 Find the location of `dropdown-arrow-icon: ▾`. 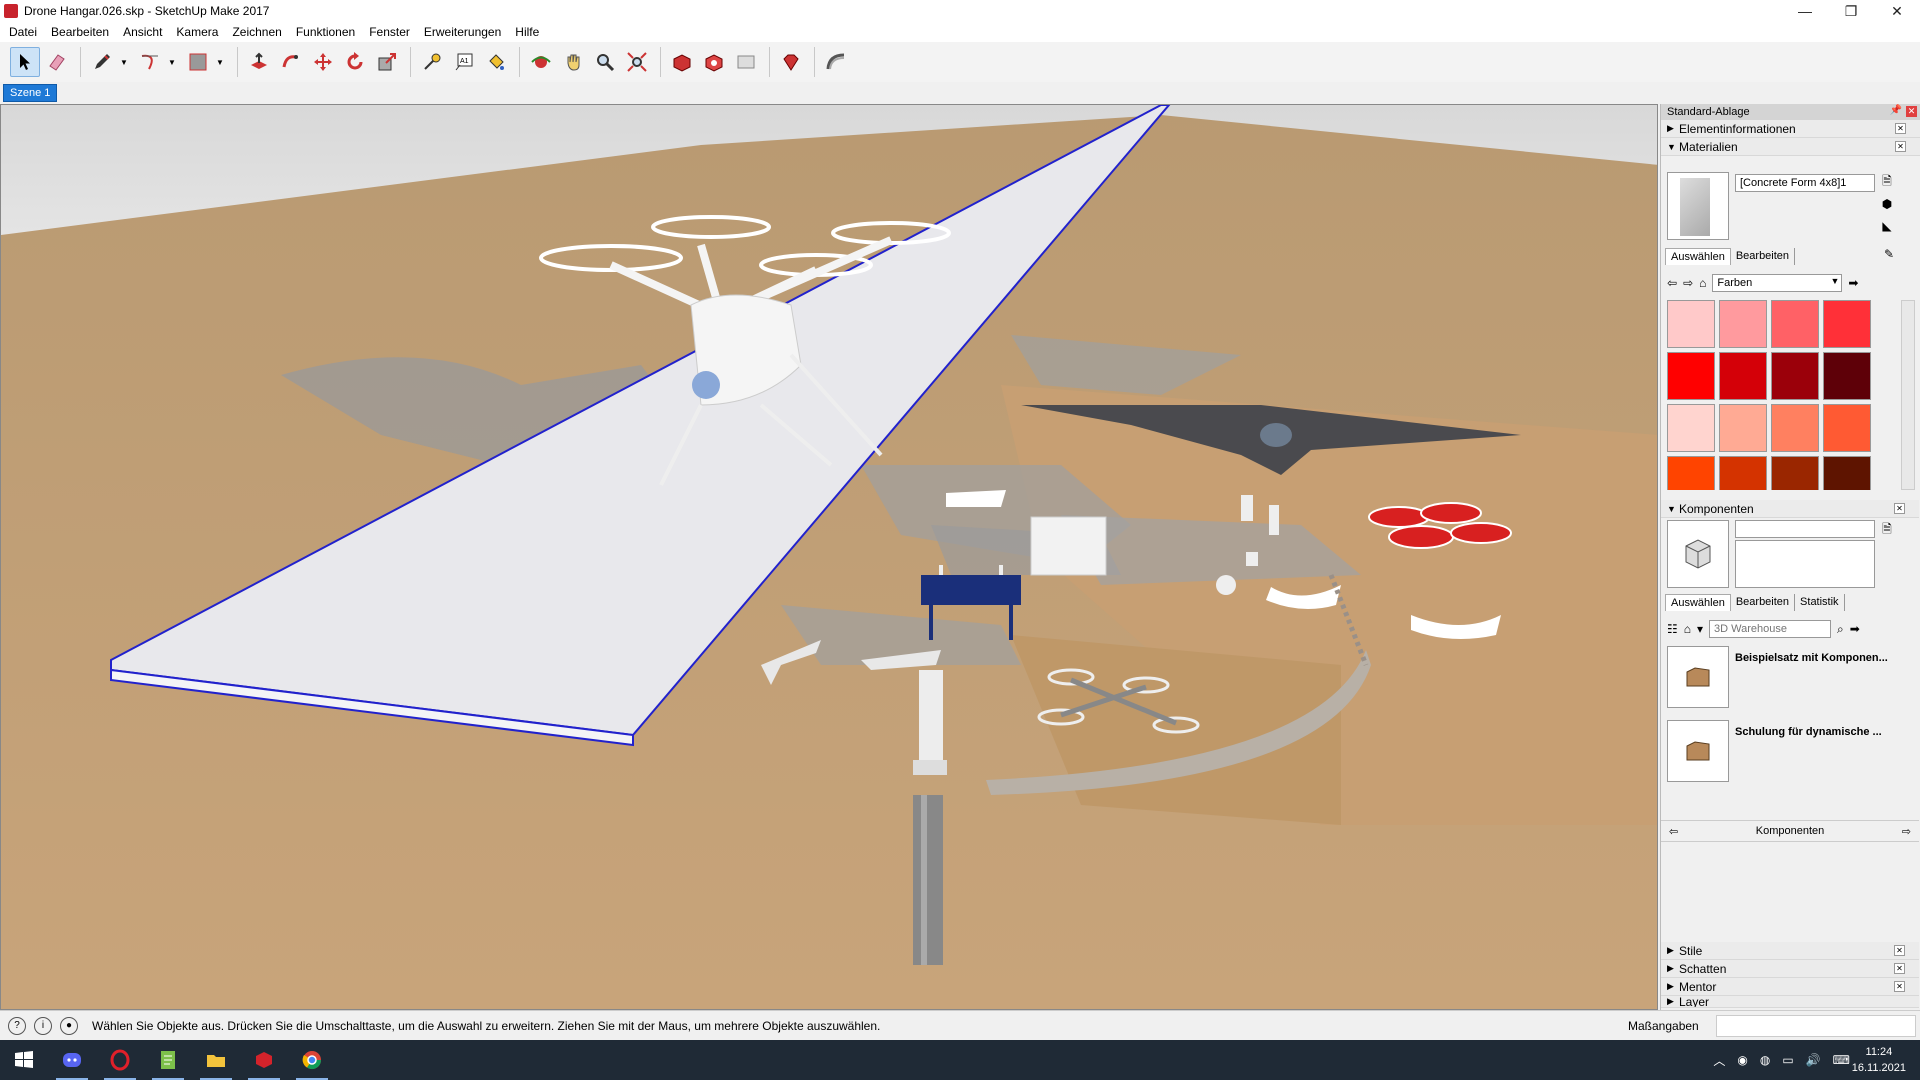

dropdown-arrow-icon: ▾ is located at coordinates (1700, 629).